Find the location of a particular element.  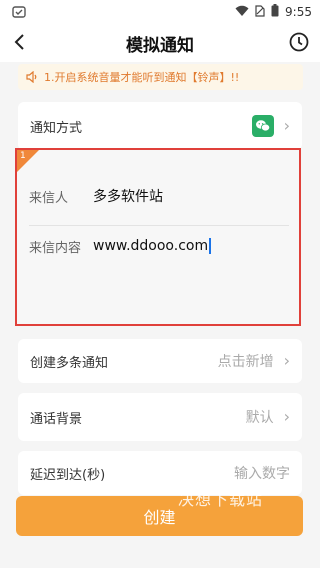

method-label: 通知方式 is located at coordinates (56, 128).